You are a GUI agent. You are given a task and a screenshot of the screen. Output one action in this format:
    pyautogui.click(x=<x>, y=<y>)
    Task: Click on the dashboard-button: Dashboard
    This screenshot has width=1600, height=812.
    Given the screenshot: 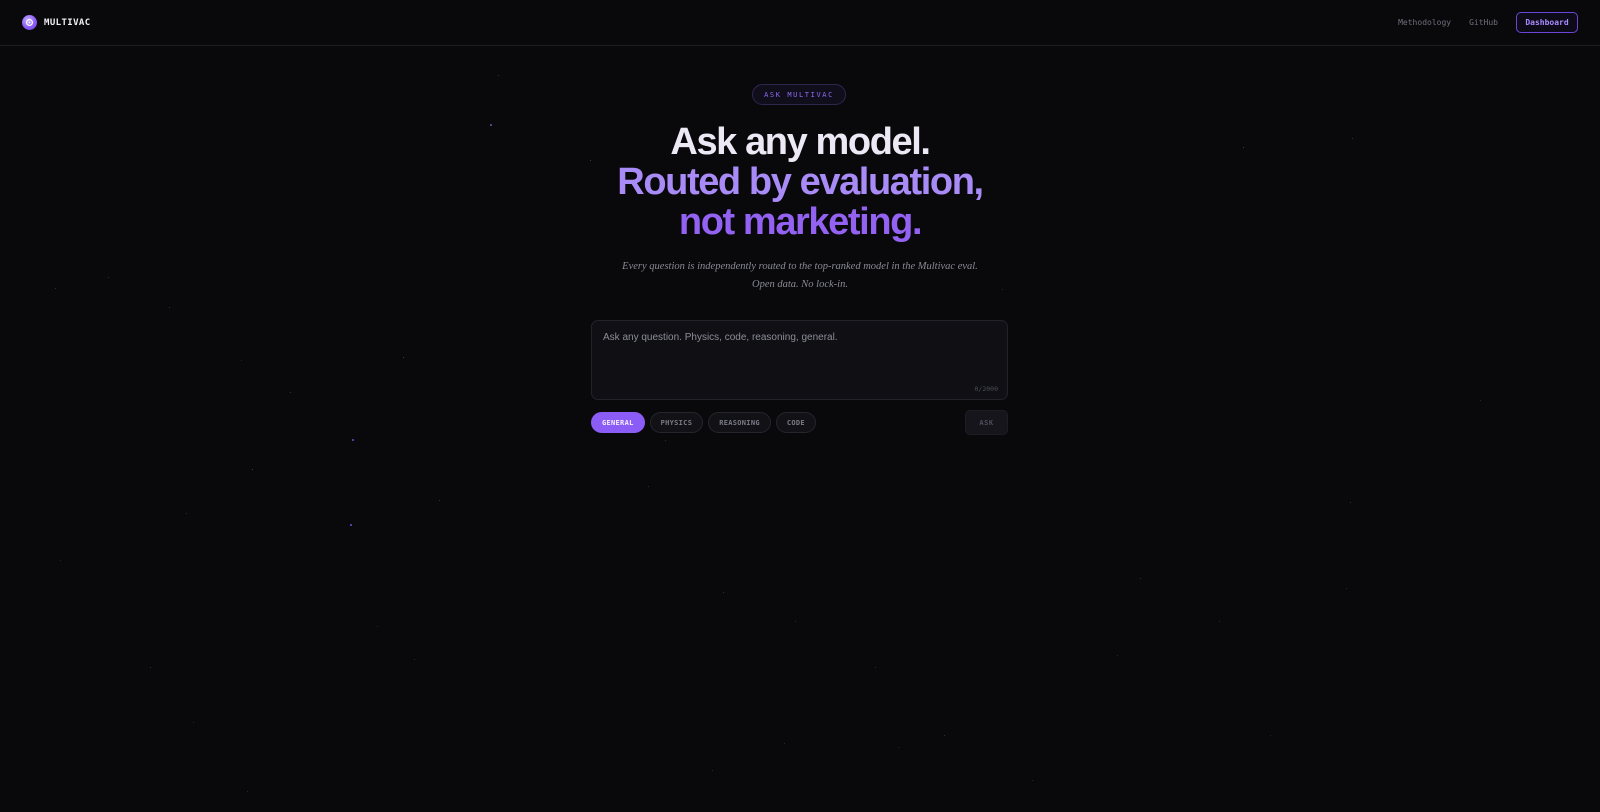 What is the action you would take?
    pyautogui.click(x=1547, y=22)
    